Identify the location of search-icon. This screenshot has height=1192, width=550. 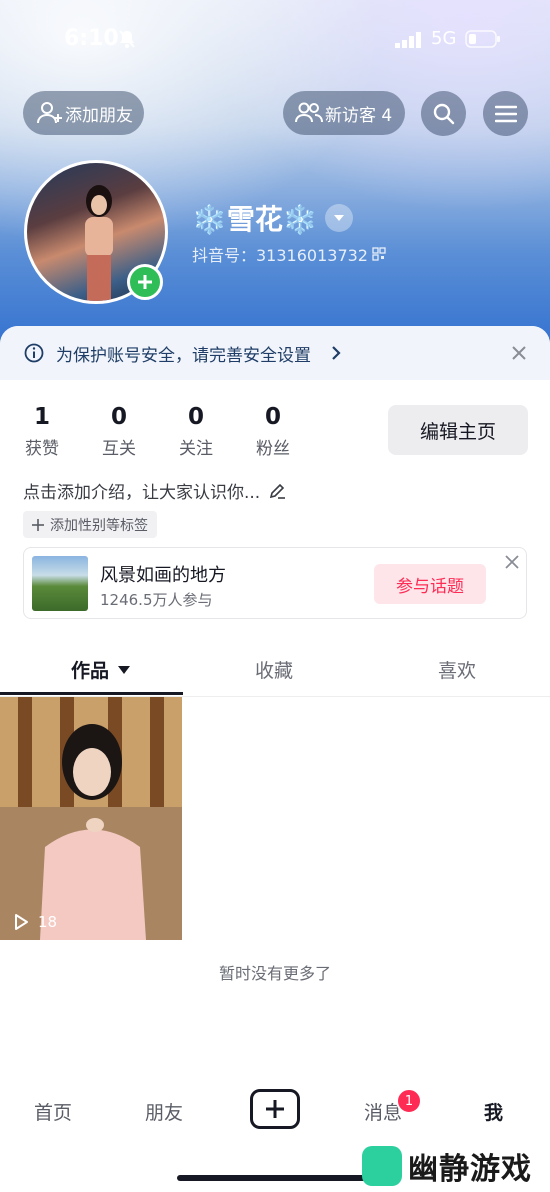
(443, 113).